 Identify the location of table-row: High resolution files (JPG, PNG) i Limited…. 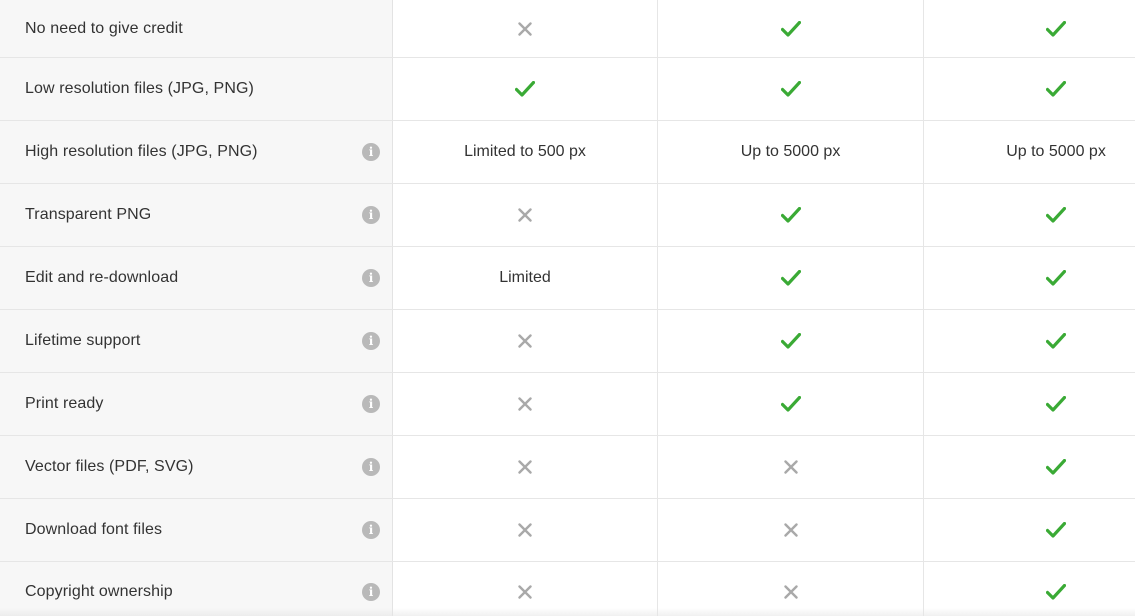
(567, 152).